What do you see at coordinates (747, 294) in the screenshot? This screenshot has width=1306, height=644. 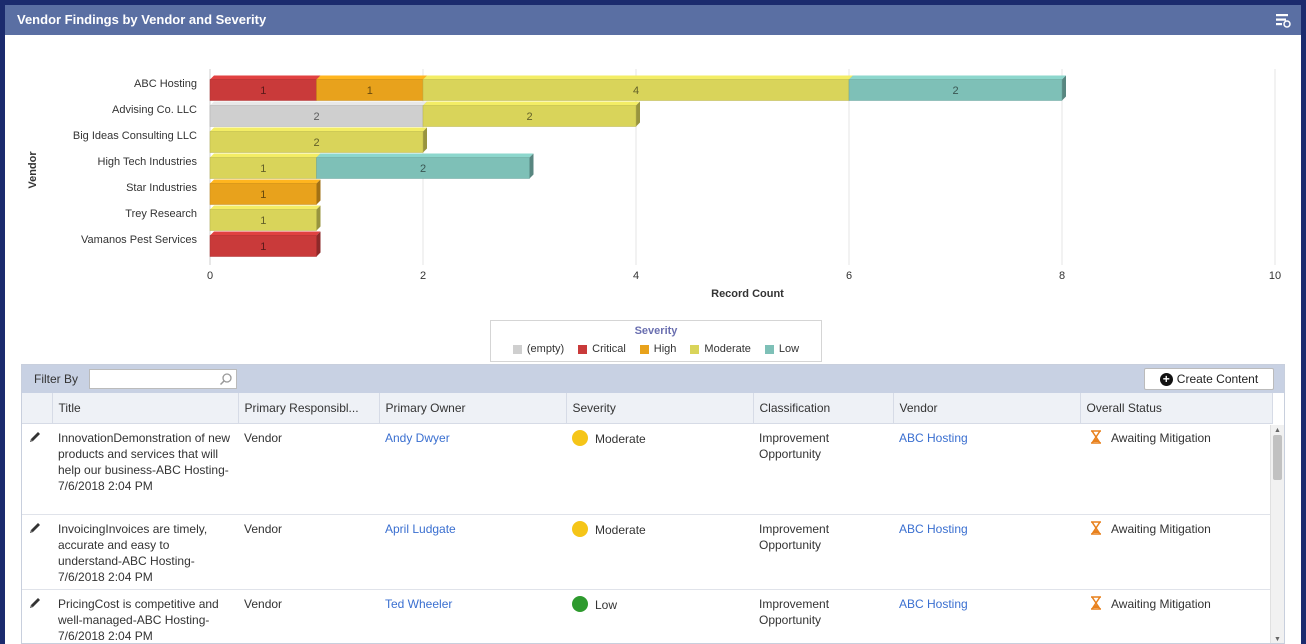 I see `x-axis-title: Record Count` at bounding box center [747, 294].